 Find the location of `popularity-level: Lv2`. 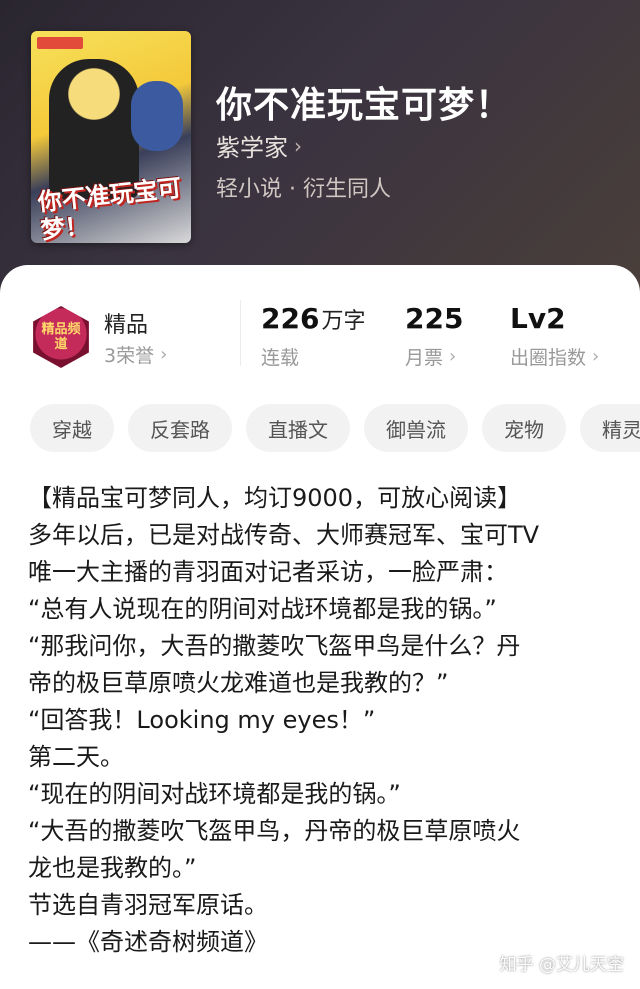

popularity-level: Lv2 is located at coordinates (538, 318).